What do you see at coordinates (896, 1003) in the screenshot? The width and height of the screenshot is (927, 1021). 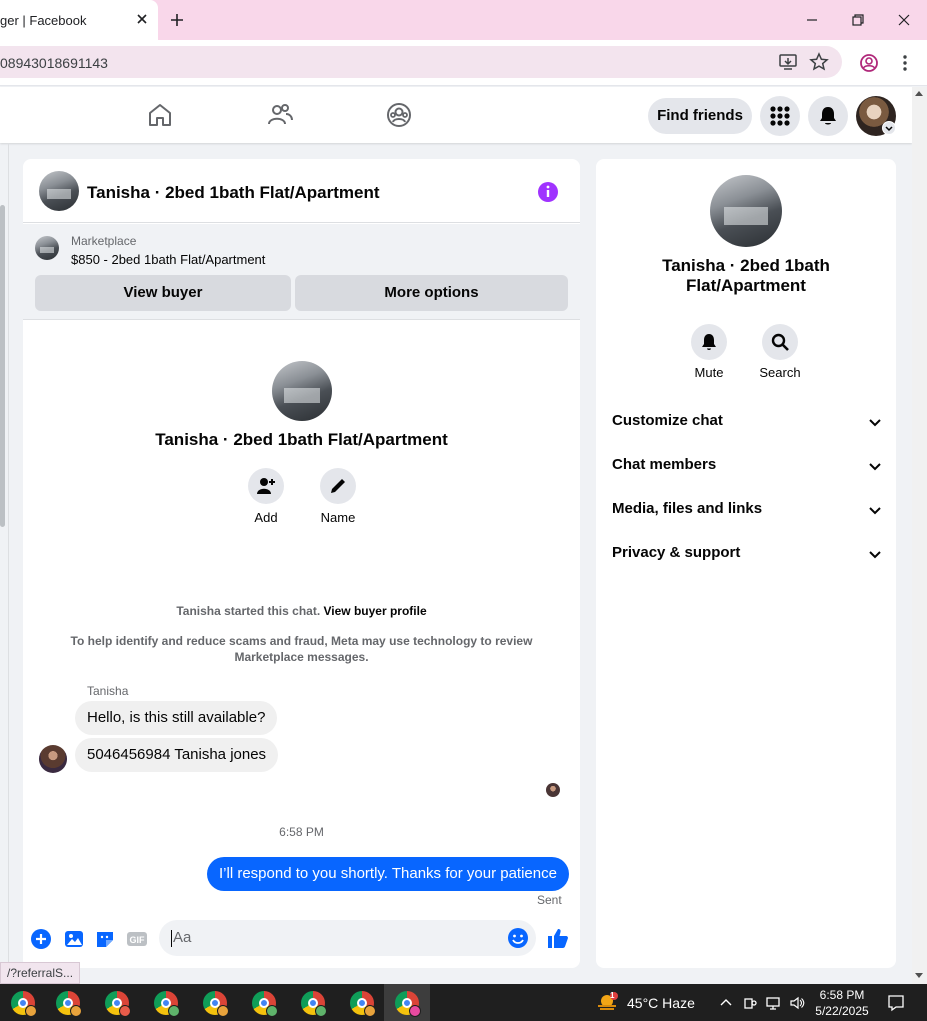 I see `notification-center-icon` at bounding box center [896, 1003].